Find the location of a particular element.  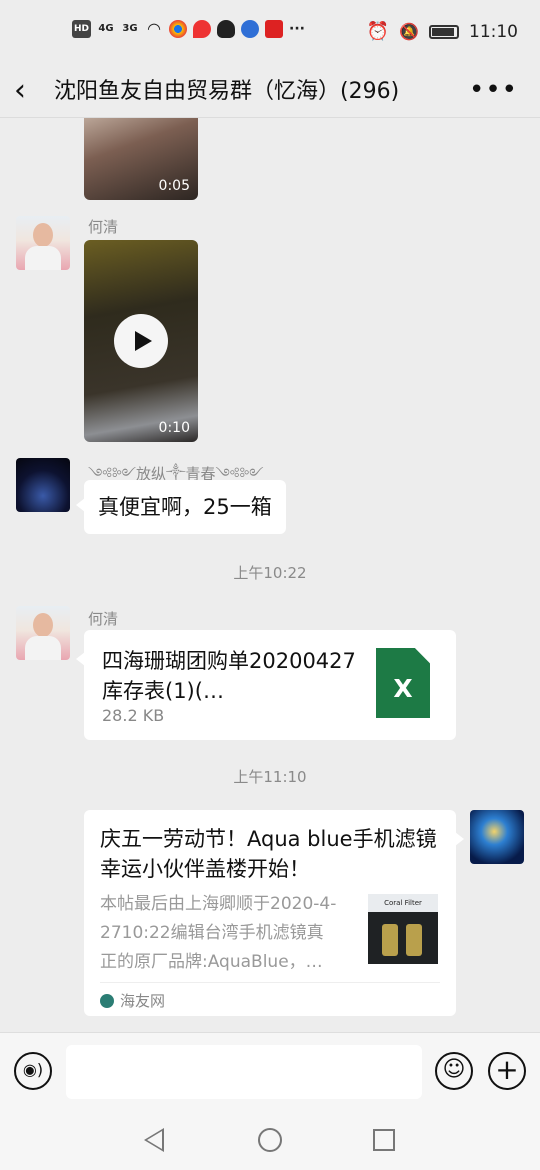

battery-icon is located at coordinates (444, 31).